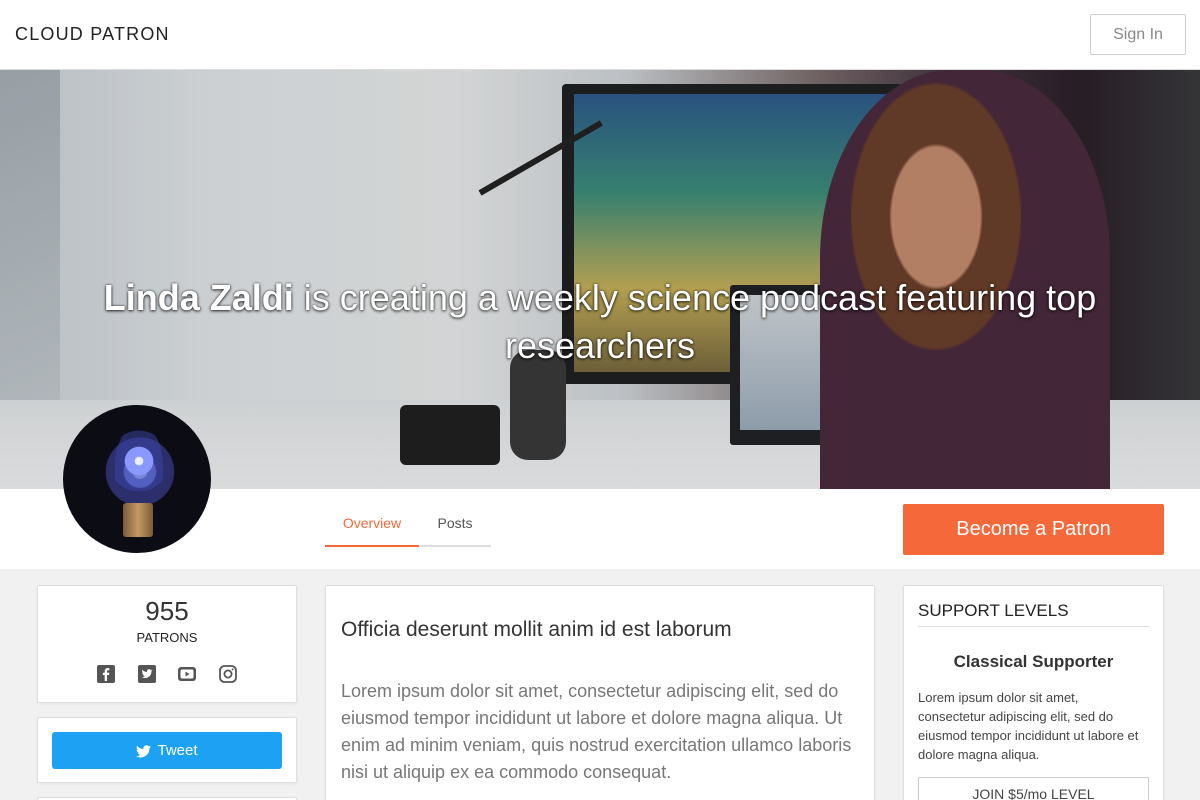 Image resolution: width=1200 pixels, height=800 pixels. I want to click on youtube-icon, so click(187, 674).